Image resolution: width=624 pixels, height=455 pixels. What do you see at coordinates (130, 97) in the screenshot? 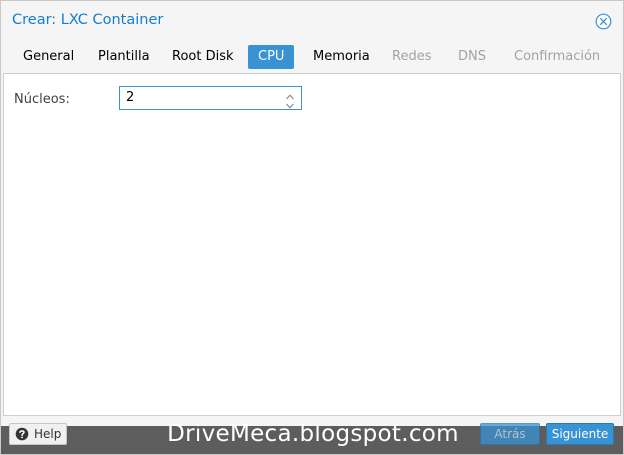
I see `cores-value: 2` at bounding box center [130, 97].